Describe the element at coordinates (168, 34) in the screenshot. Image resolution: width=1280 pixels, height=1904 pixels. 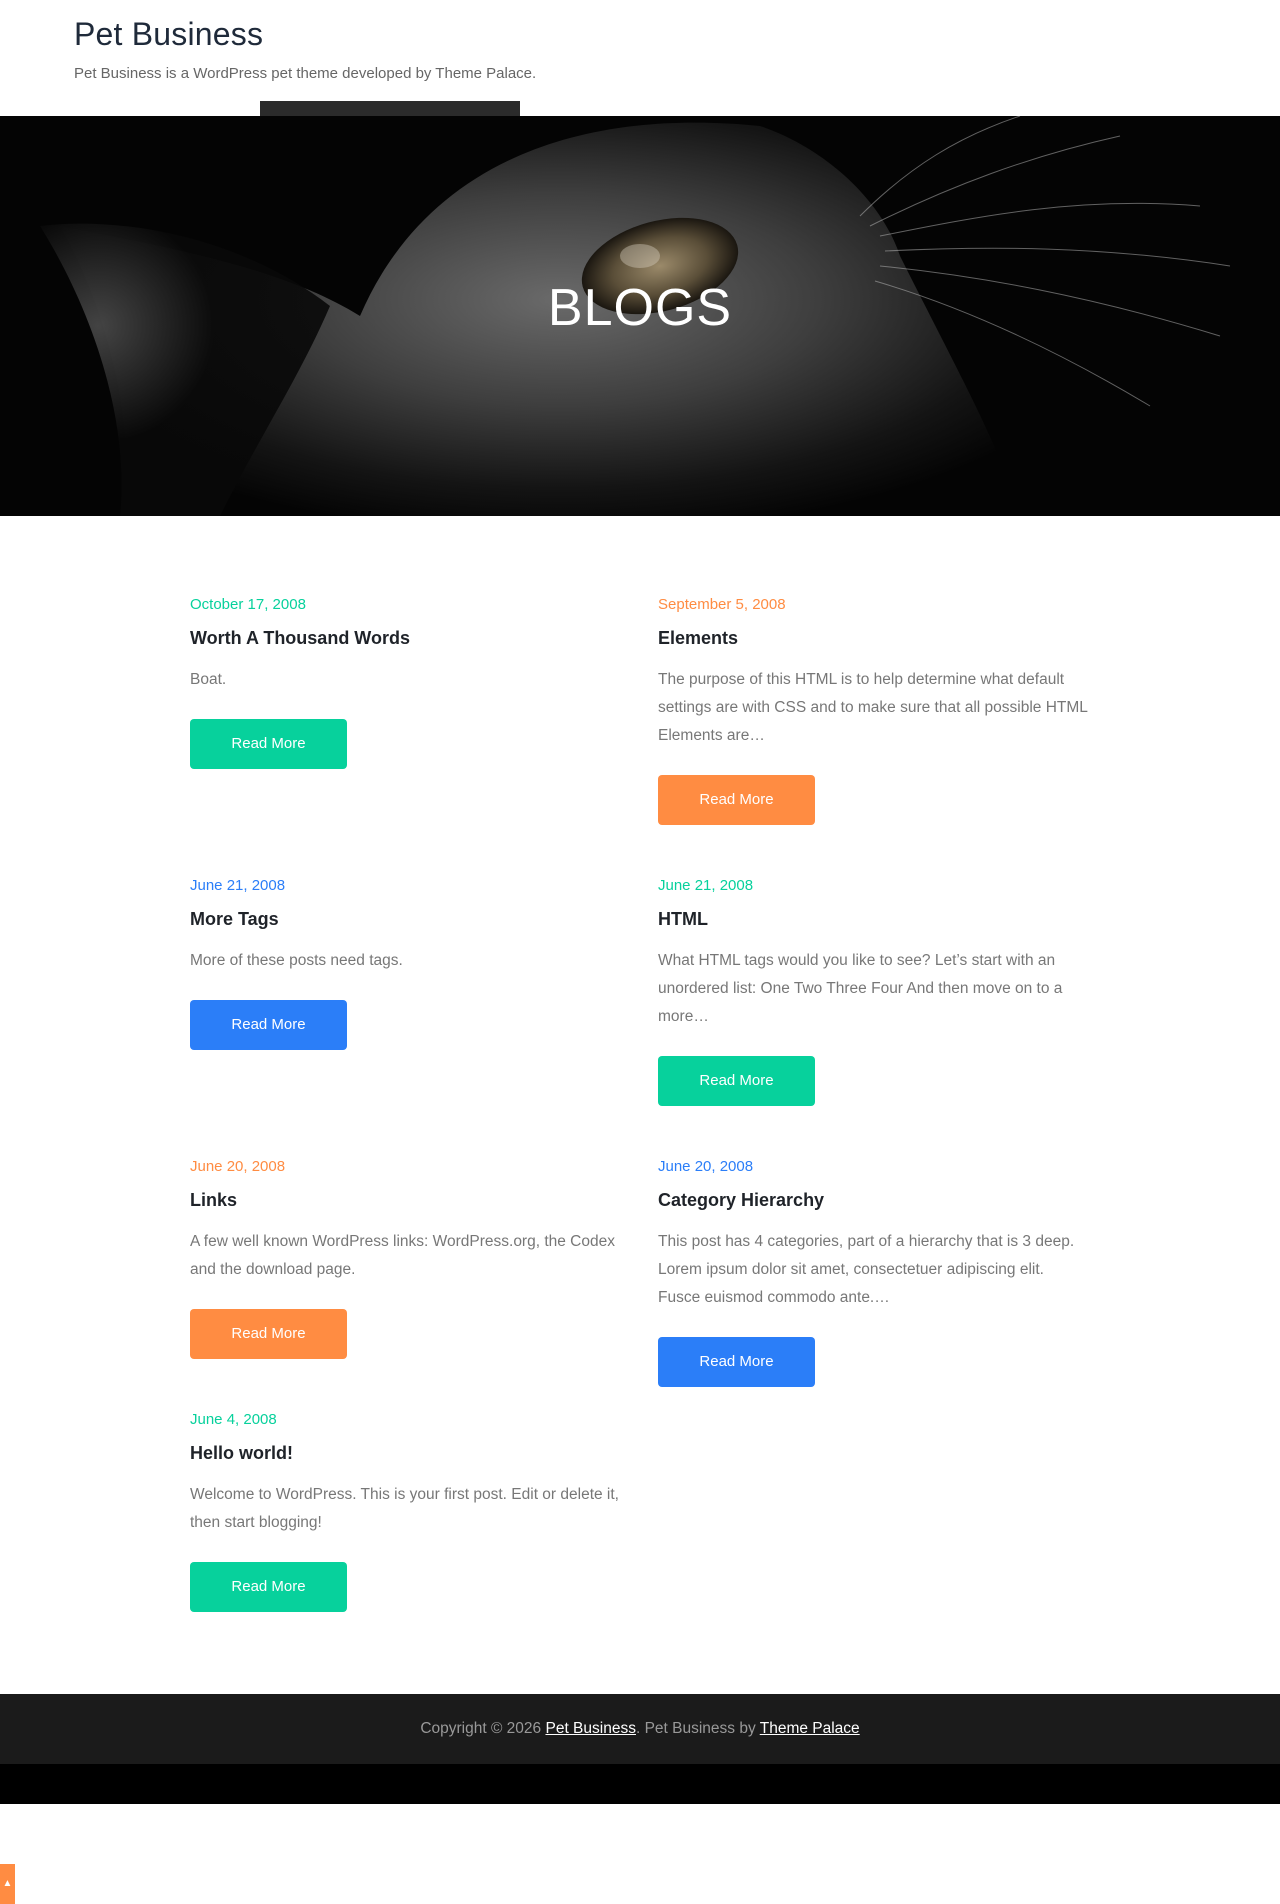
I see `site-title: Pet Business` at that location.